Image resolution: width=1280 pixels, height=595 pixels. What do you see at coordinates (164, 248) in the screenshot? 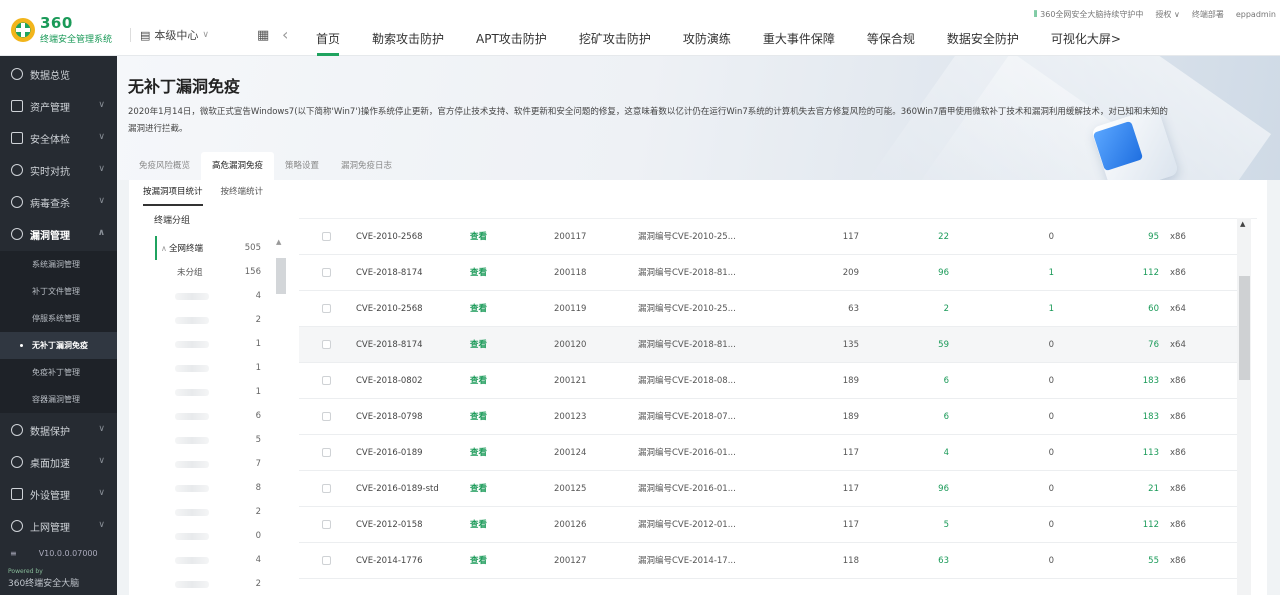
I see `chevron-up-icon: ∧` at bounding box center [164, 248].